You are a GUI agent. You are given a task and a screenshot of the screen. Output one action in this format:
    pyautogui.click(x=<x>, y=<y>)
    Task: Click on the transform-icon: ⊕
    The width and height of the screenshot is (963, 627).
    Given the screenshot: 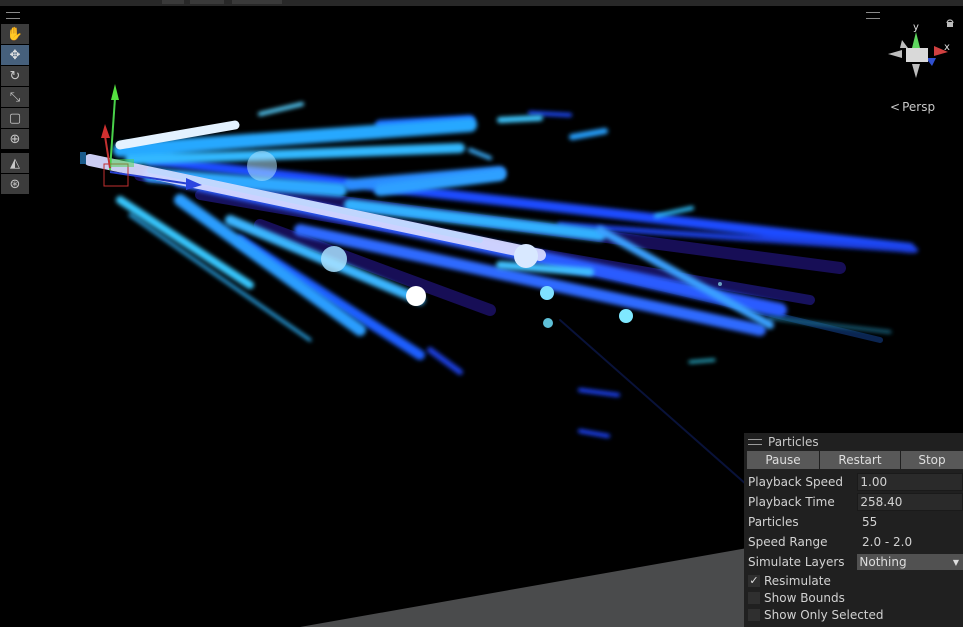 What is the action you would take?
    pyautogui.click(x=15, y=139)
    